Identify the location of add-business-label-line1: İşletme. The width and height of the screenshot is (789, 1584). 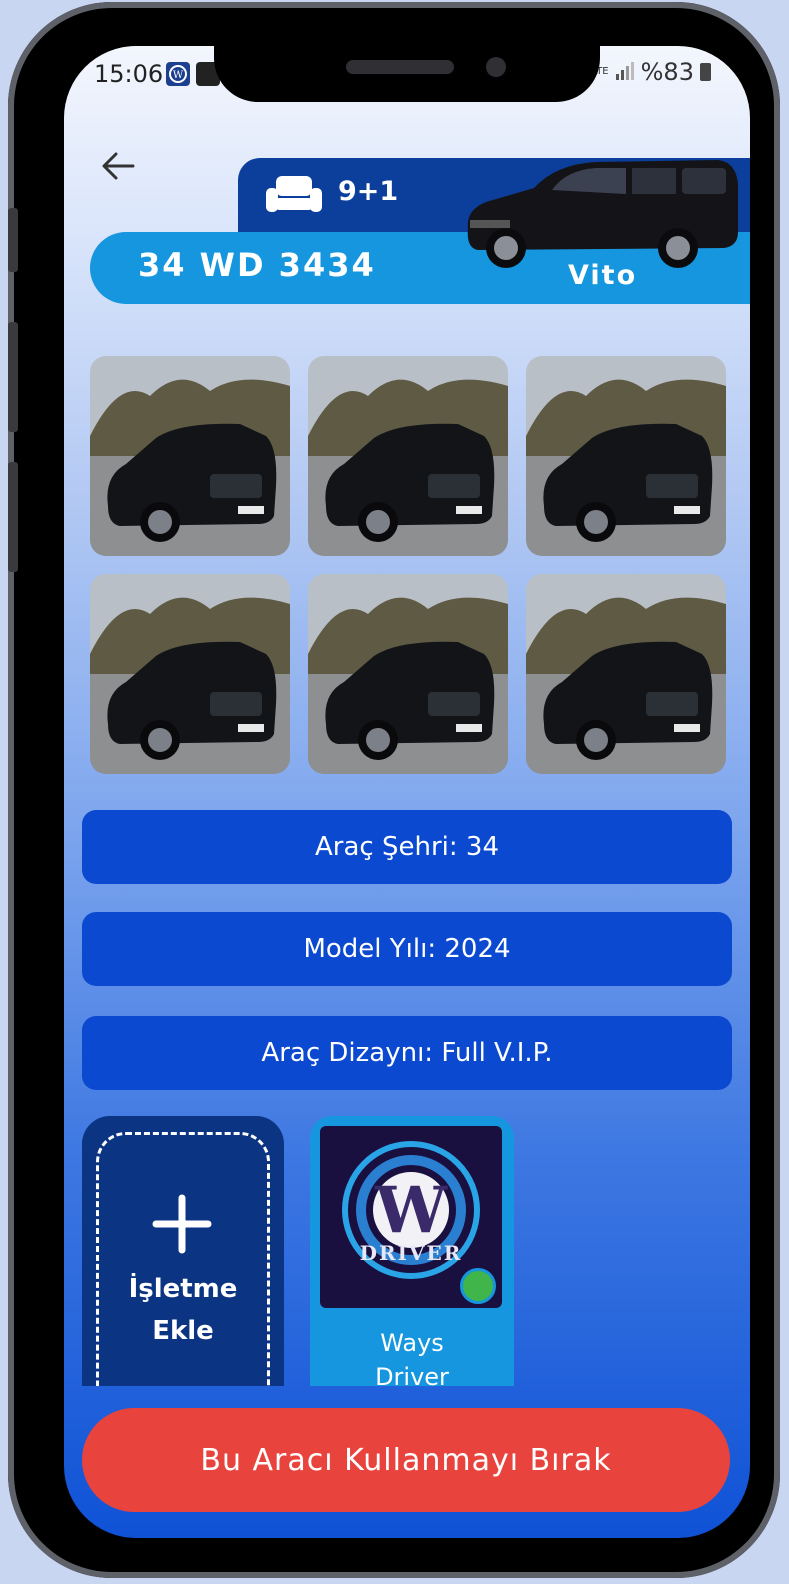
(183, 1289).